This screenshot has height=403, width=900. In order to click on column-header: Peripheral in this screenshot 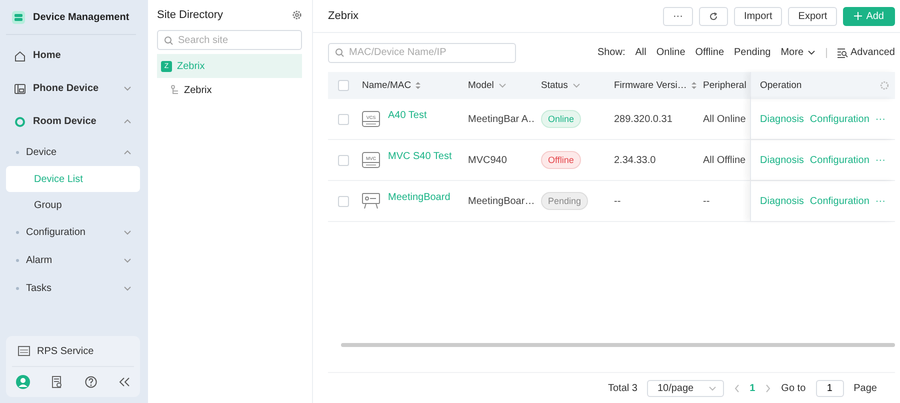, I will do `click(724, 85)`.